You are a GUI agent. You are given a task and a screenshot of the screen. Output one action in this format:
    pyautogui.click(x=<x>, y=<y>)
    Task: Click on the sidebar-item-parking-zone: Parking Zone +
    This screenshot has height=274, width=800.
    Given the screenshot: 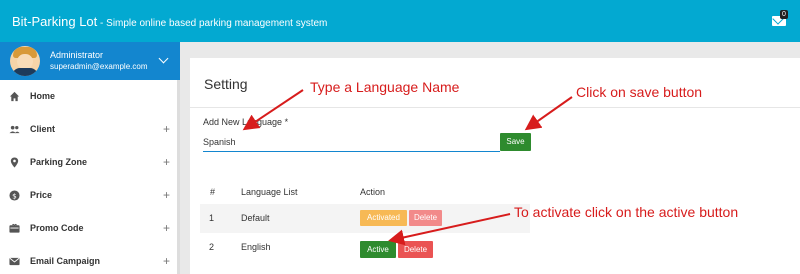 What is the action you would take?
    pyautogui.click(x=90, y=162)
    